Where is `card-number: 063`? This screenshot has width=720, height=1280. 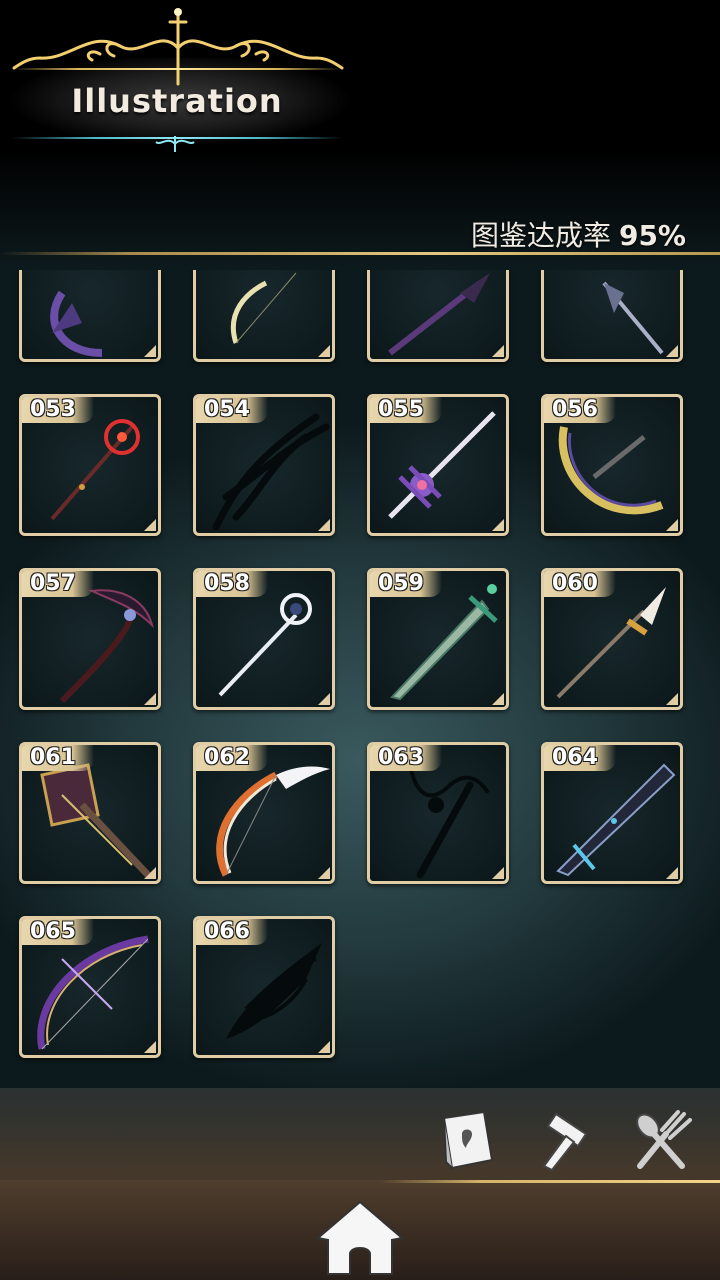
card-number: 063 is located at coordinates (406, 758).